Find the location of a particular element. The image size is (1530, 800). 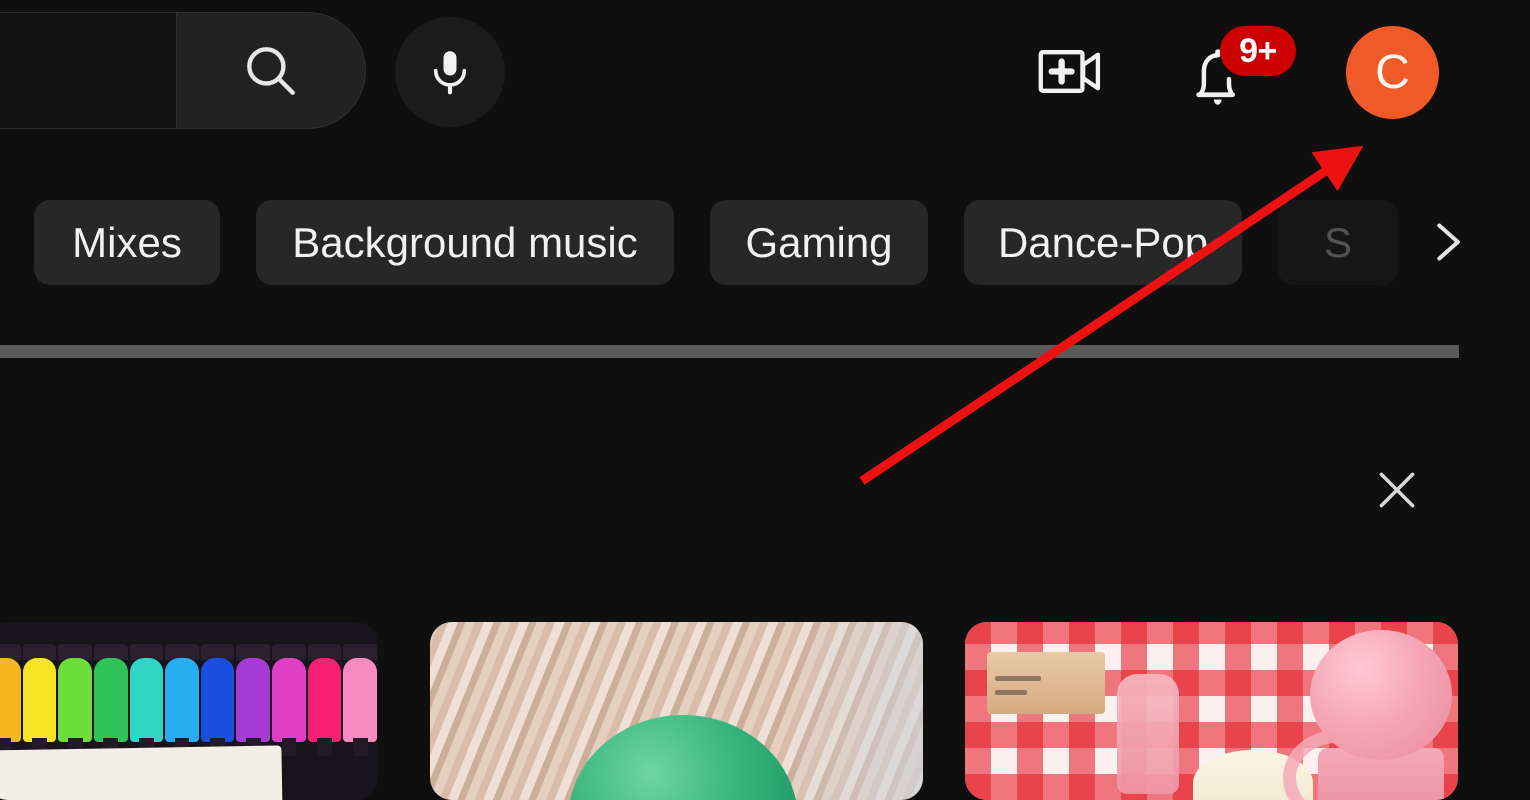

notifications-button: 9+ is located at coordinates (1238, 73).